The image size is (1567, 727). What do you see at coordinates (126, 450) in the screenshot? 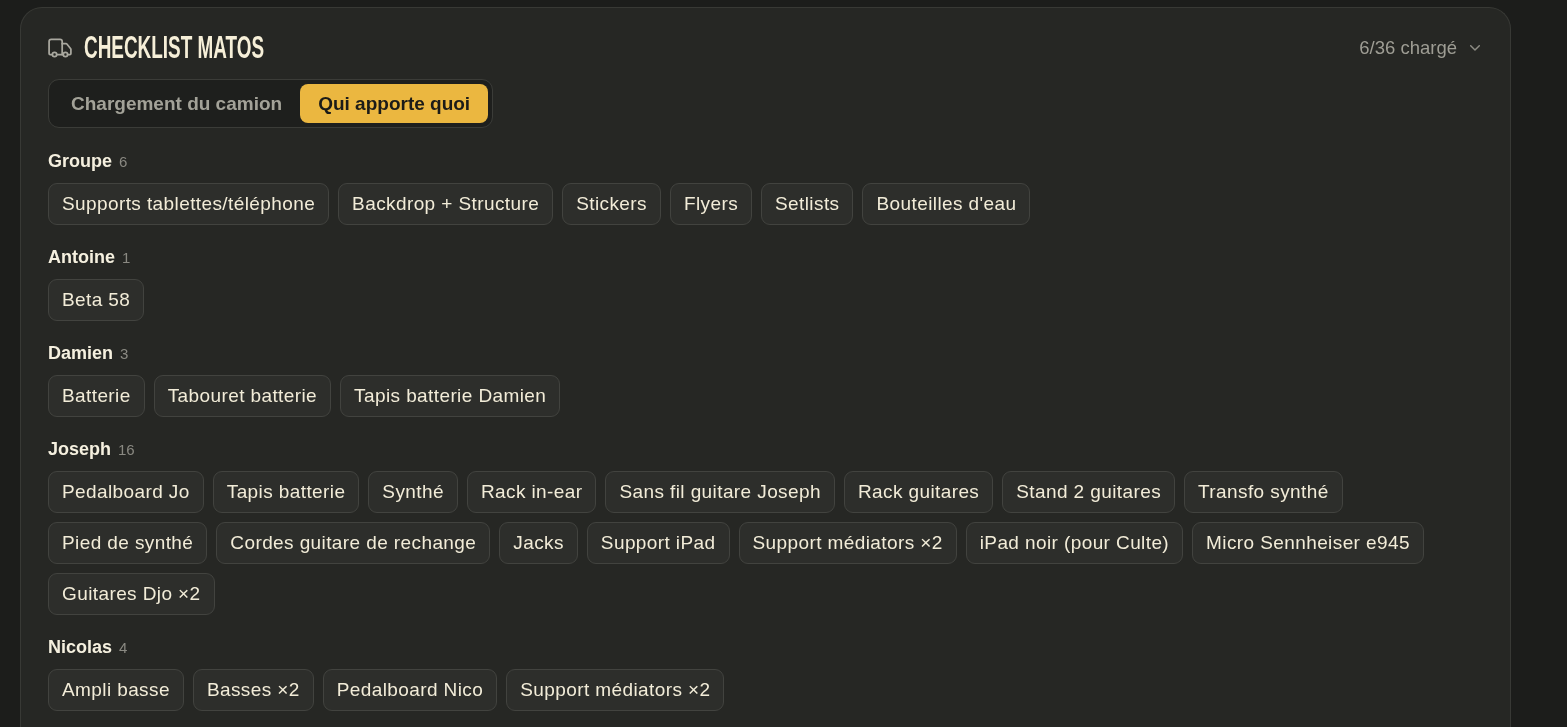
I see `item-count: 16` at bounding box center [126, 450].